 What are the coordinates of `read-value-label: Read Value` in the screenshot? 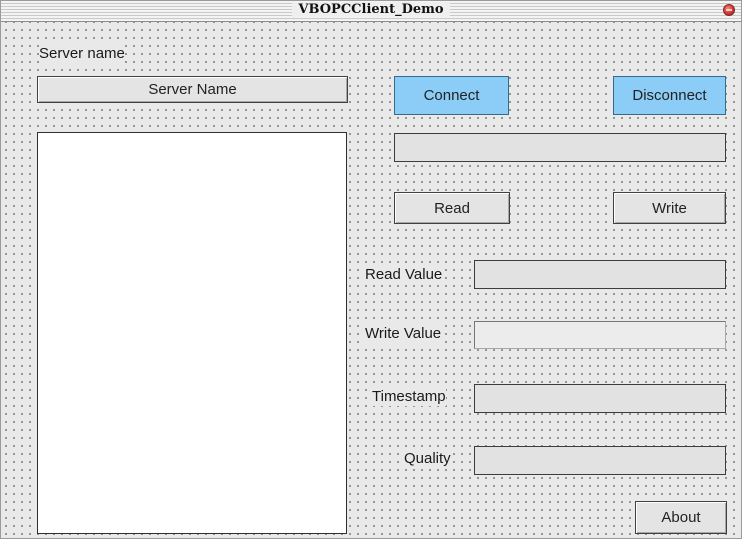 It's located at (404, 275).